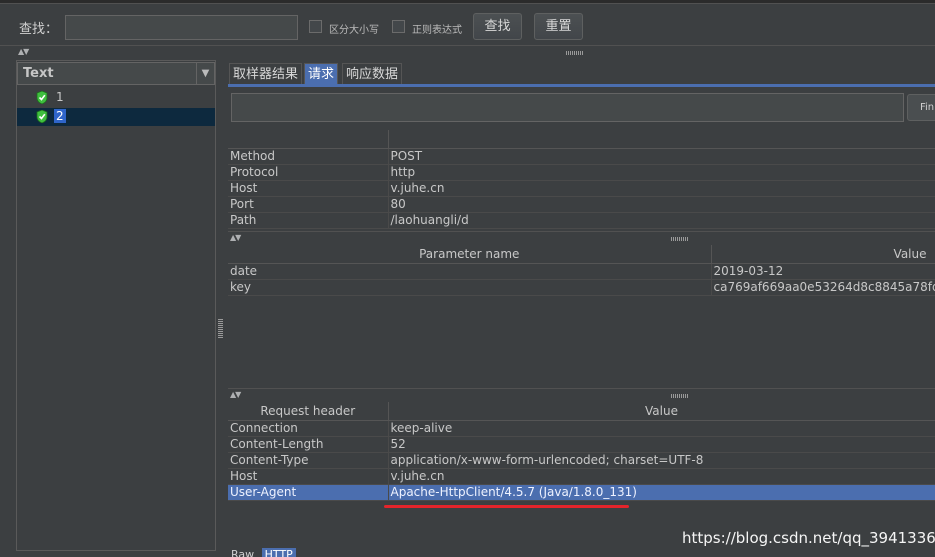  What do you see at coordinates (116, 117) in the screenshot?
I see `tree-item-selected: 2` at bounding box center [116, 117].